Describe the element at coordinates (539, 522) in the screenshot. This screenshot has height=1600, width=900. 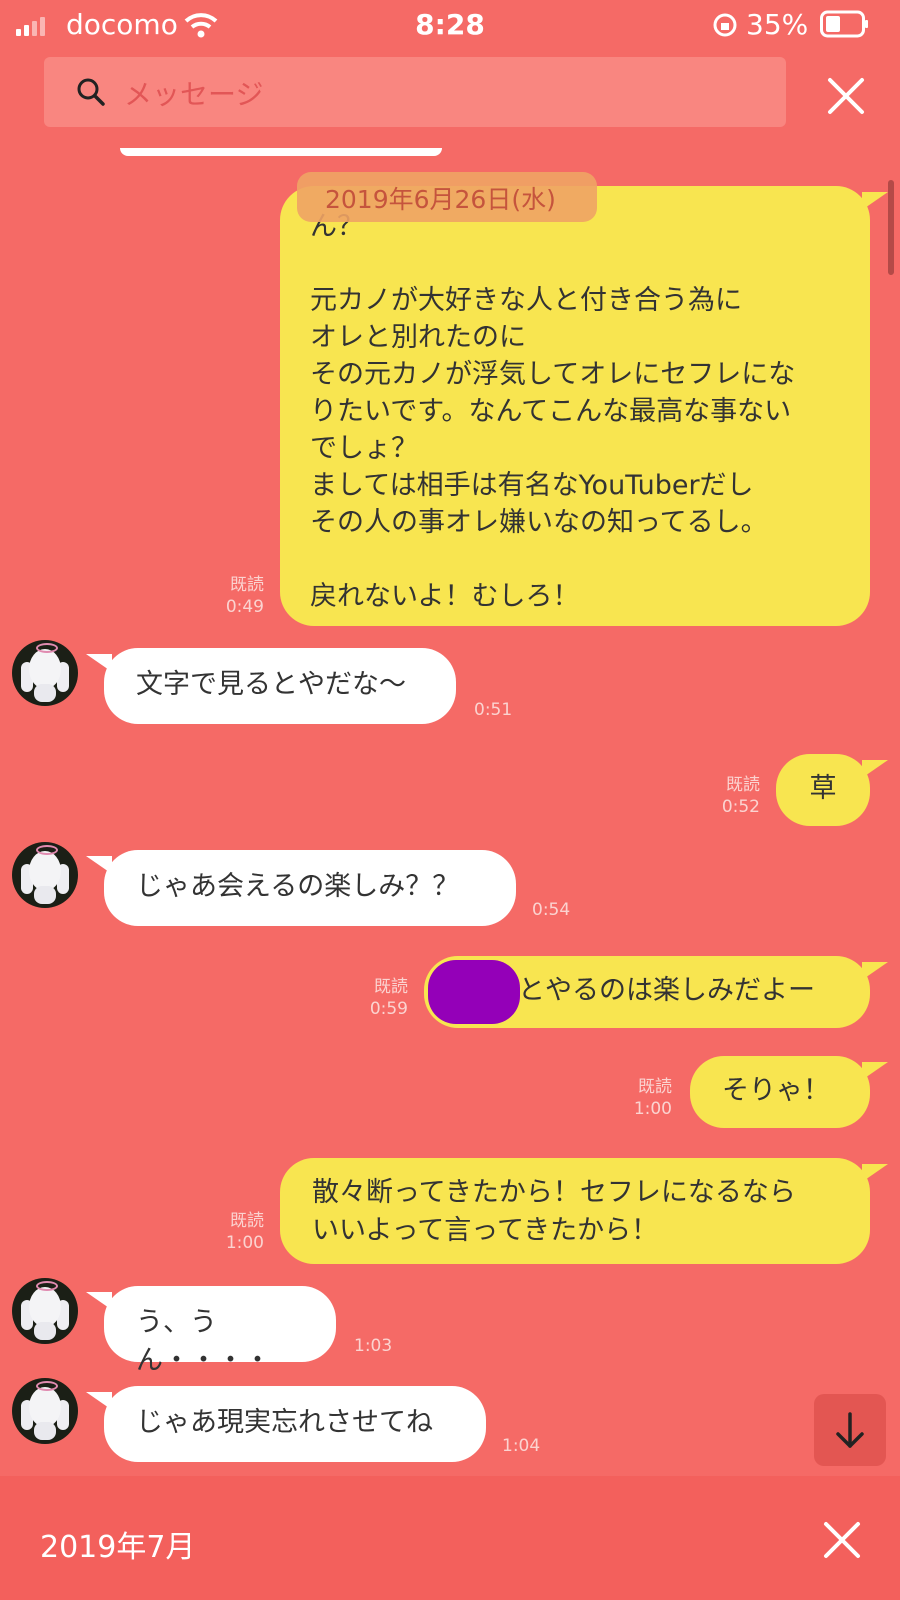
I see `message-line: その人の事オレ嫌いなの知ってるし。` at that location.